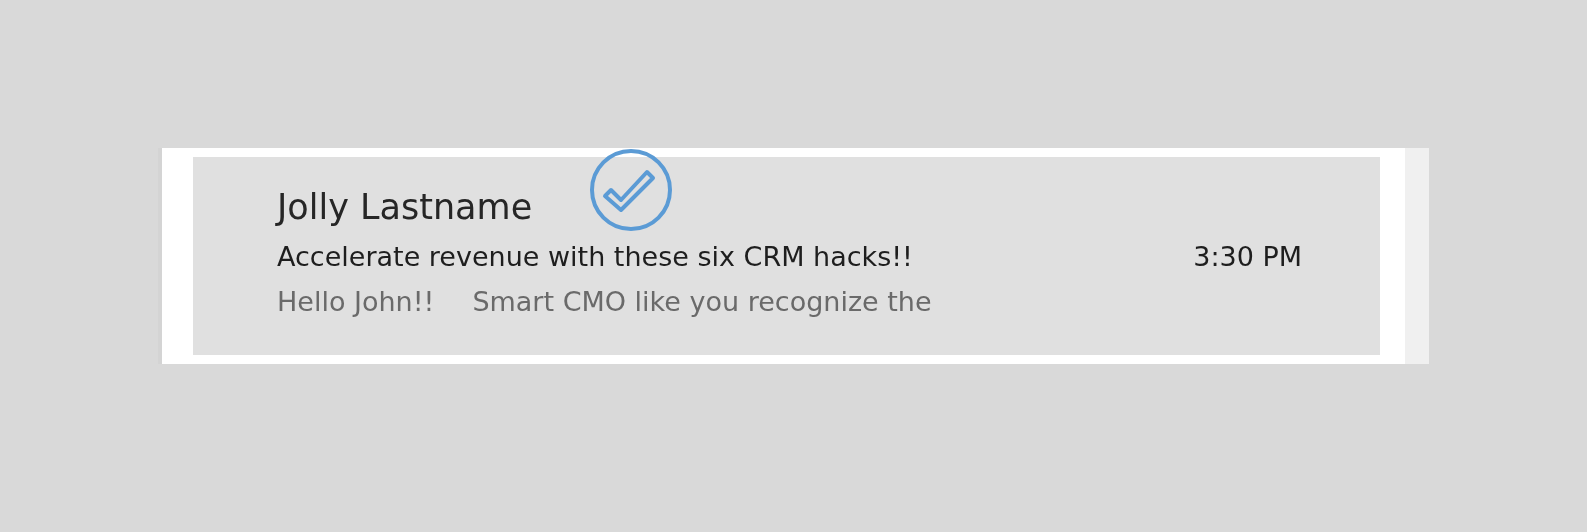 The image size is (1587, 532). I want to click on message-preview: Hello John!!, so click(356, 301).